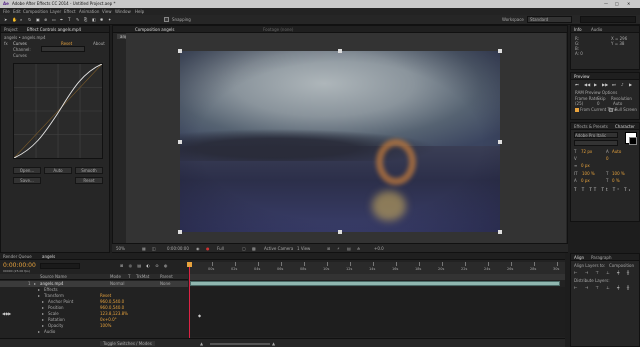  What do you see at coordinates (585, 165) in the screenshot?
I see `stroke-width-value: 0 px` at bounding box center [585, 165].